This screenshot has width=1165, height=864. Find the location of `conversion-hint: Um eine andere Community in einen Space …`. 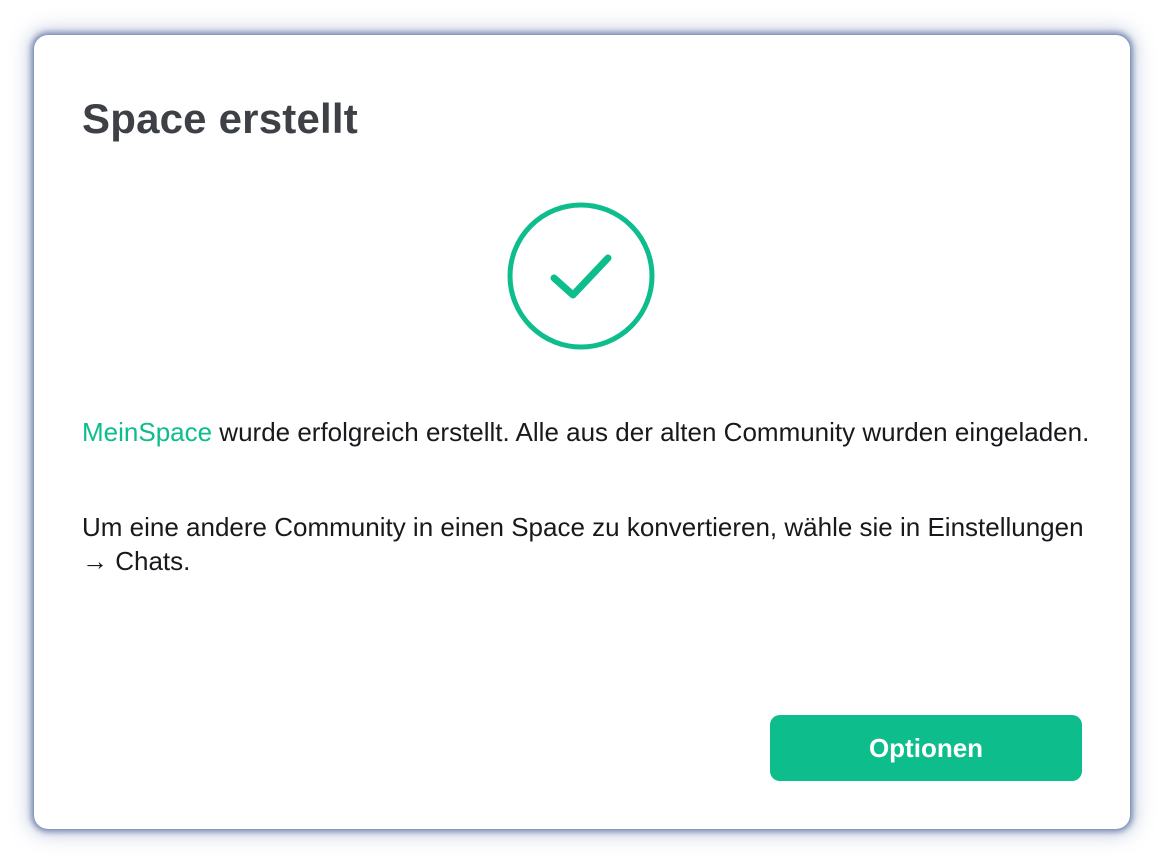

conversion-hint: Um eine andere Community in einen Space … is located at coordinates (583, 544).